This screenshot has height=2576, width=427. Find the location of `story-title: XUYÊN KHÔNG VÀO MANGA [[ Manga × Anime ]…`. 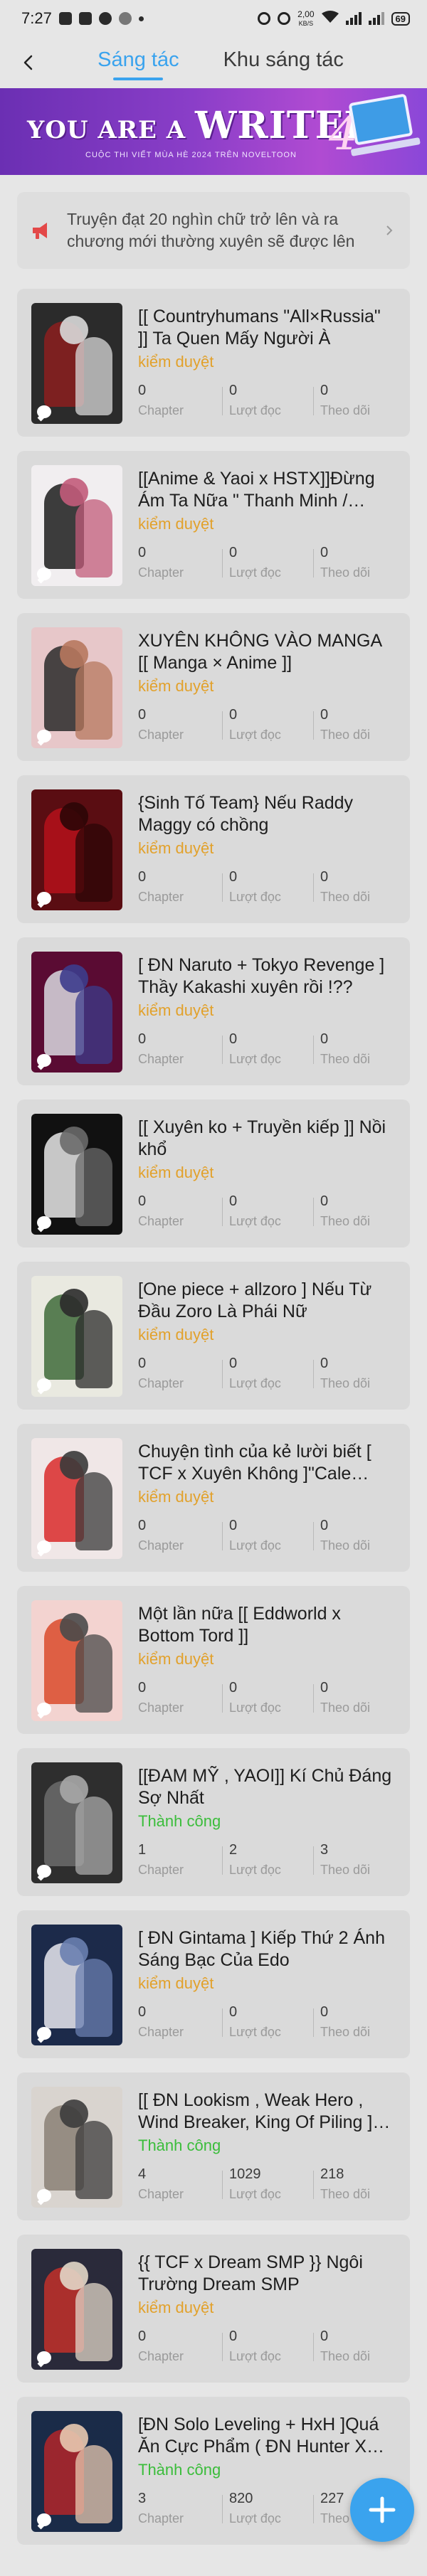

story-title: XUYÊN KHÔNG VÀO MANGA [[ Manga × Anime ]… is located at coordinates (266, 652).